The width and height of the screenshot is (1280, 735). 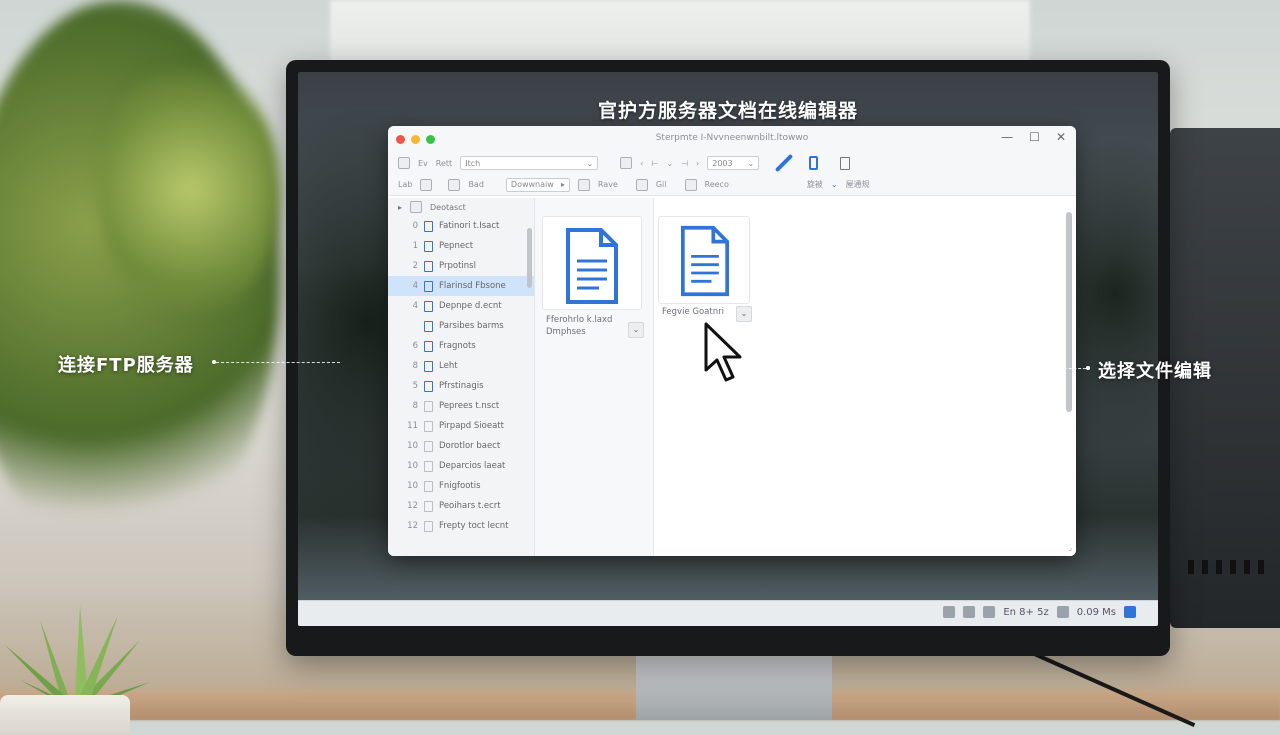 I want to click on toolbar-row-1: Ev Rett Itch ⌄ ‹ ⊢ ⌄ ⊣ › 2003 ⌄, so click(x=732, y=163).